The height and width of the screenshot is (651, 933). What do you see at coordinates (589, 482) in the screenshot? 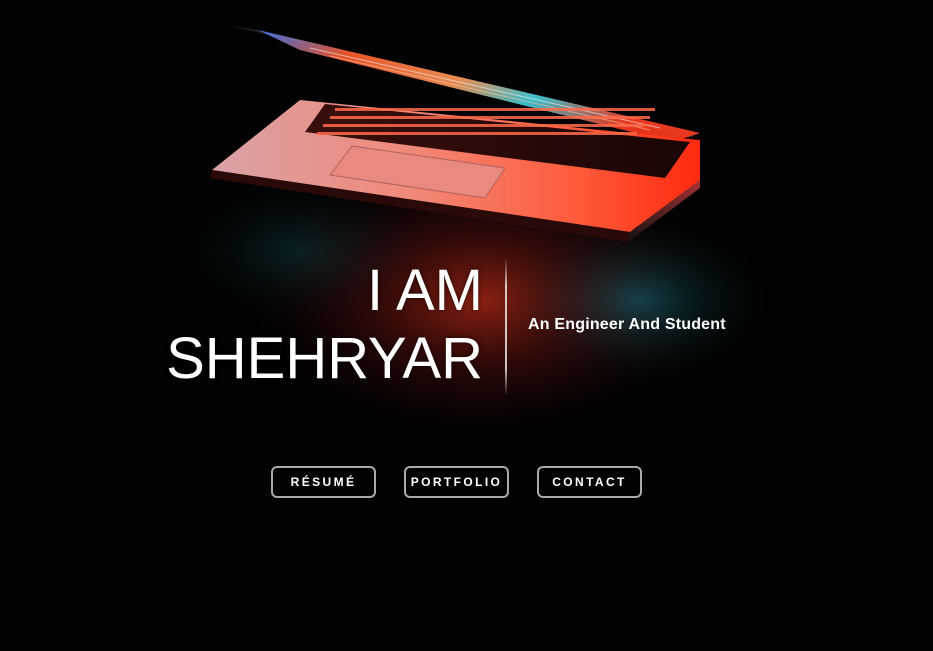
I see `contact-button: CONTACT` at bounding box center [589, 482].